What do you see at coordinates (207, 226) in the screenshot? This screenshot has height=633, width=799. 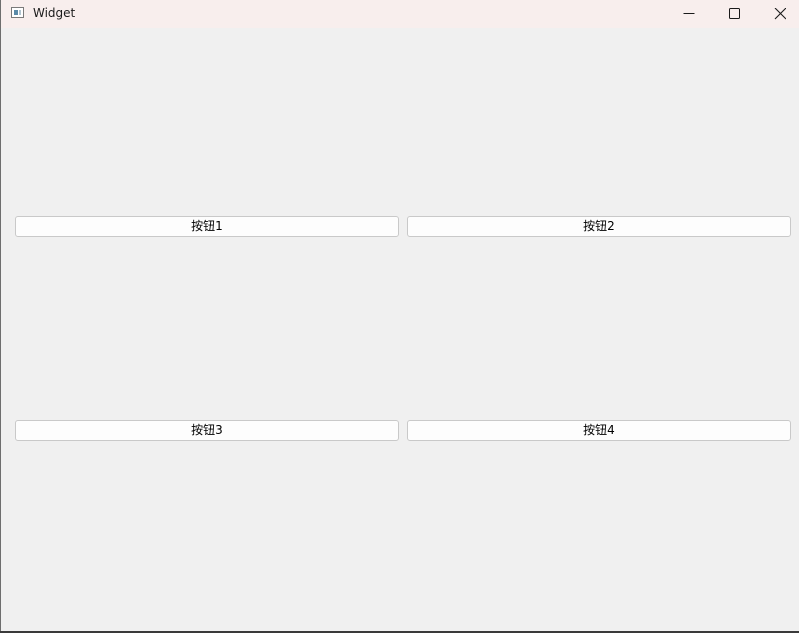 I see `button-1: 按钮1` at bounding box center [207, 226].